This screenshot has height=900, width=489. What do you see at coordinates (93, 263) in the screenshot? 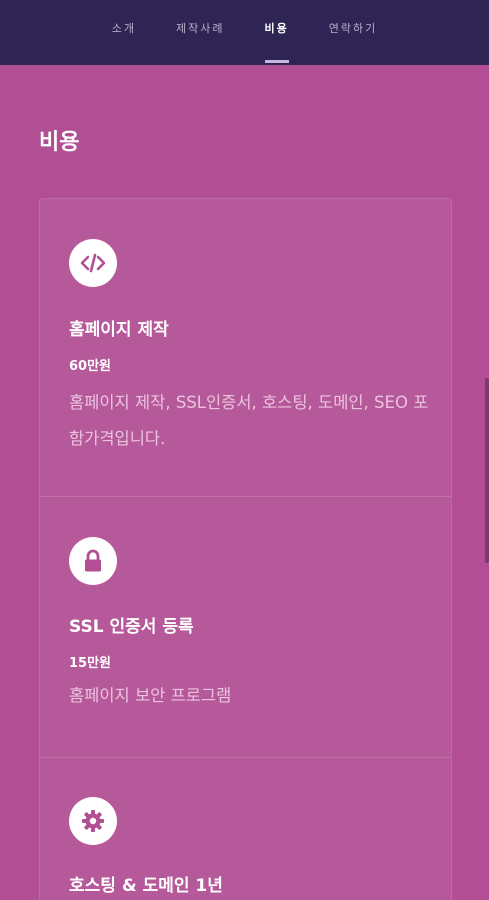
I see `code-icon` at bounding box center [93, 263].